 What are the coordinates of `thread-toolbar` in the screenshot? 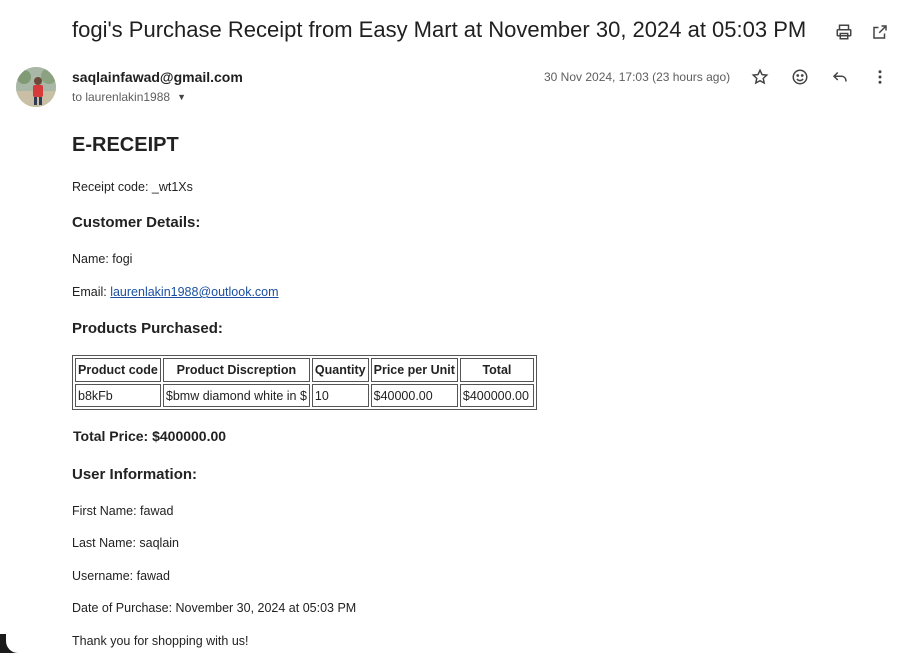 It's located at (862, 32).